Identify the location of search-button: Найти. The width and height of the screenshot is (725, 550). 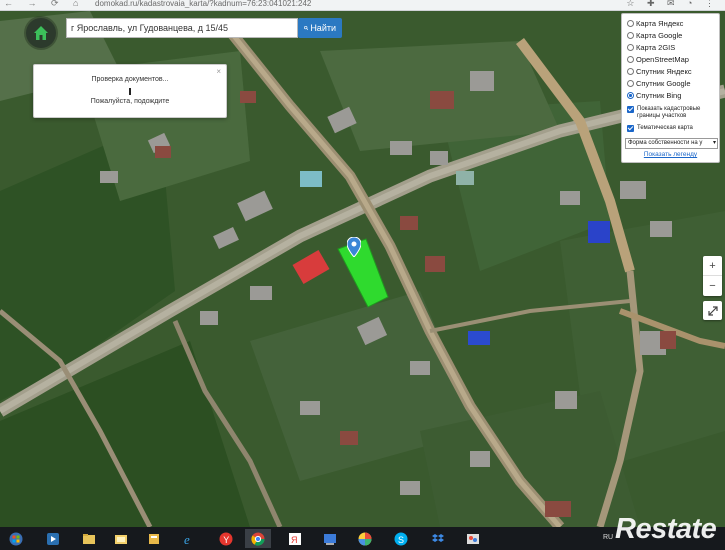
(320, 28).